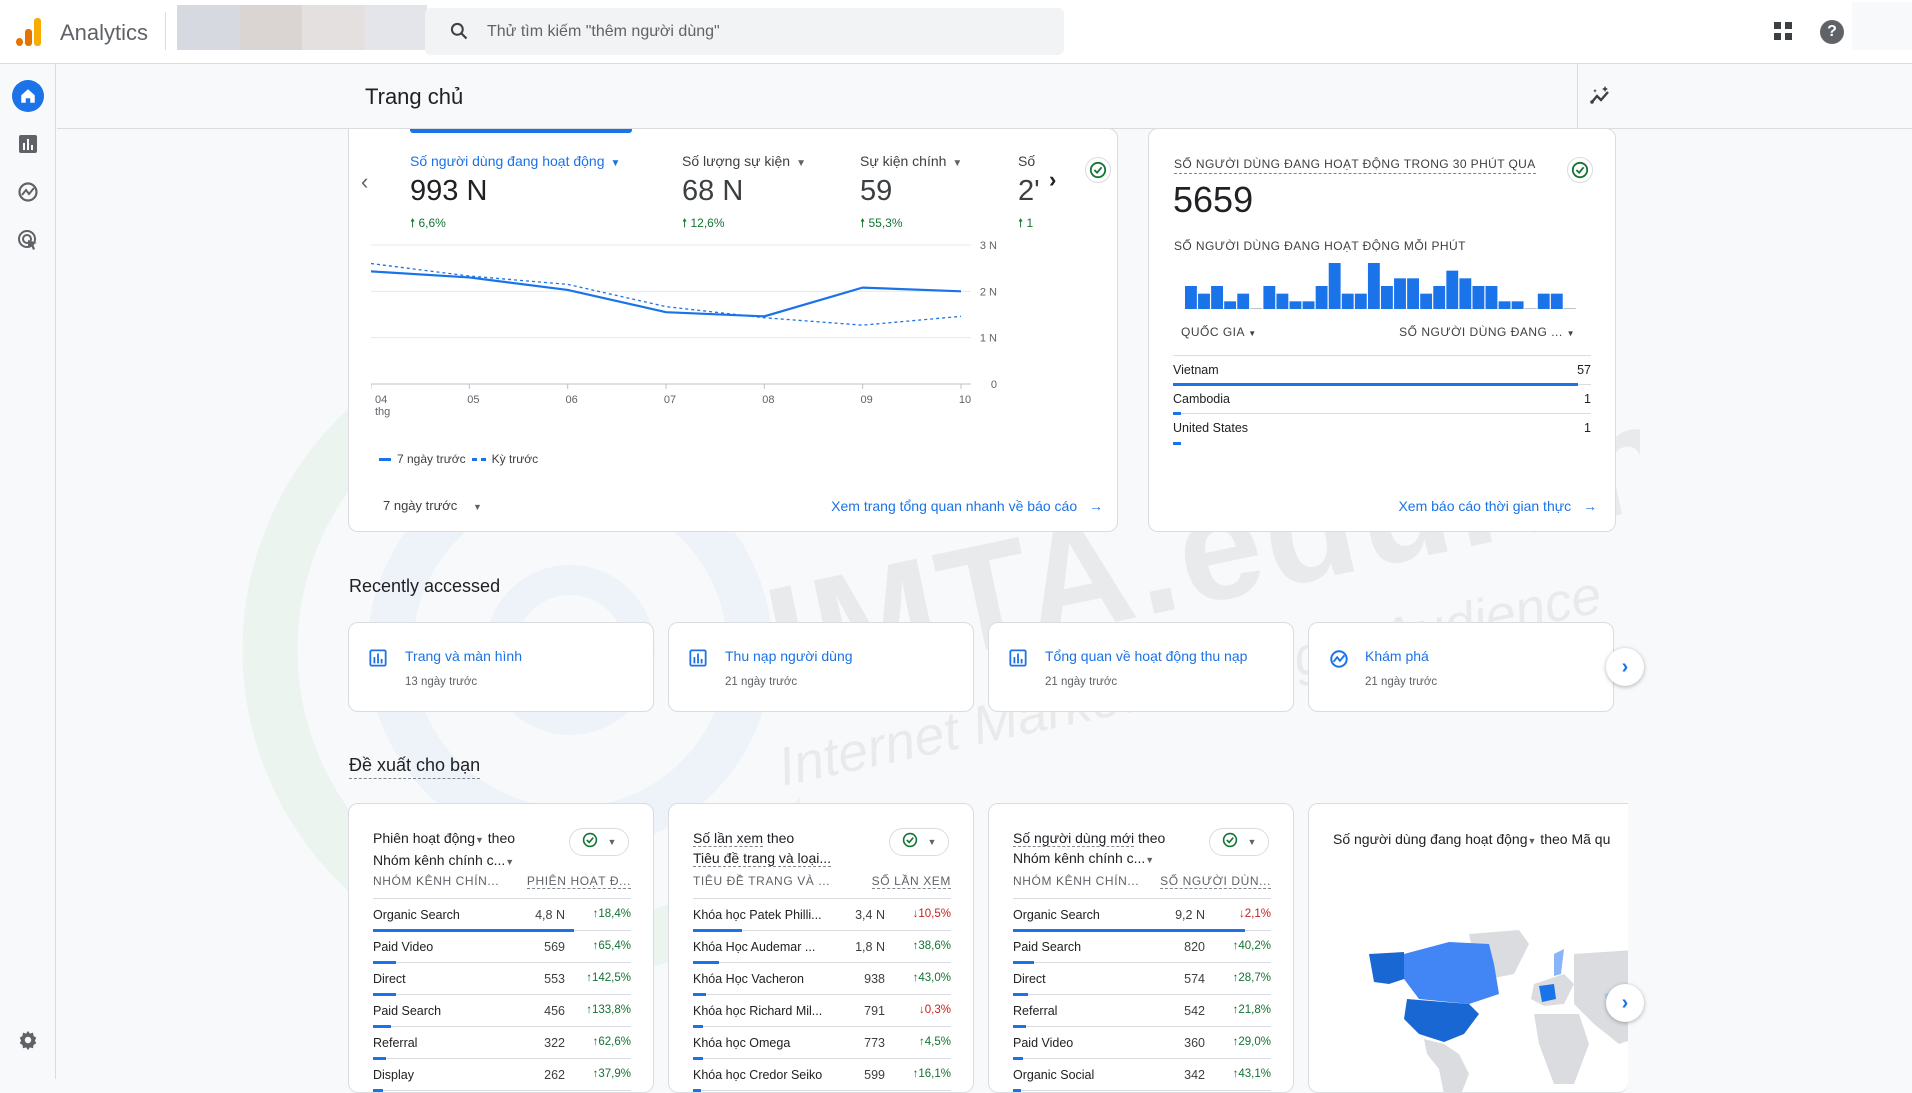 Image resolution: width=1912 pixels, height=1093 pixels. I want to click on search-input, so click(767, 31).